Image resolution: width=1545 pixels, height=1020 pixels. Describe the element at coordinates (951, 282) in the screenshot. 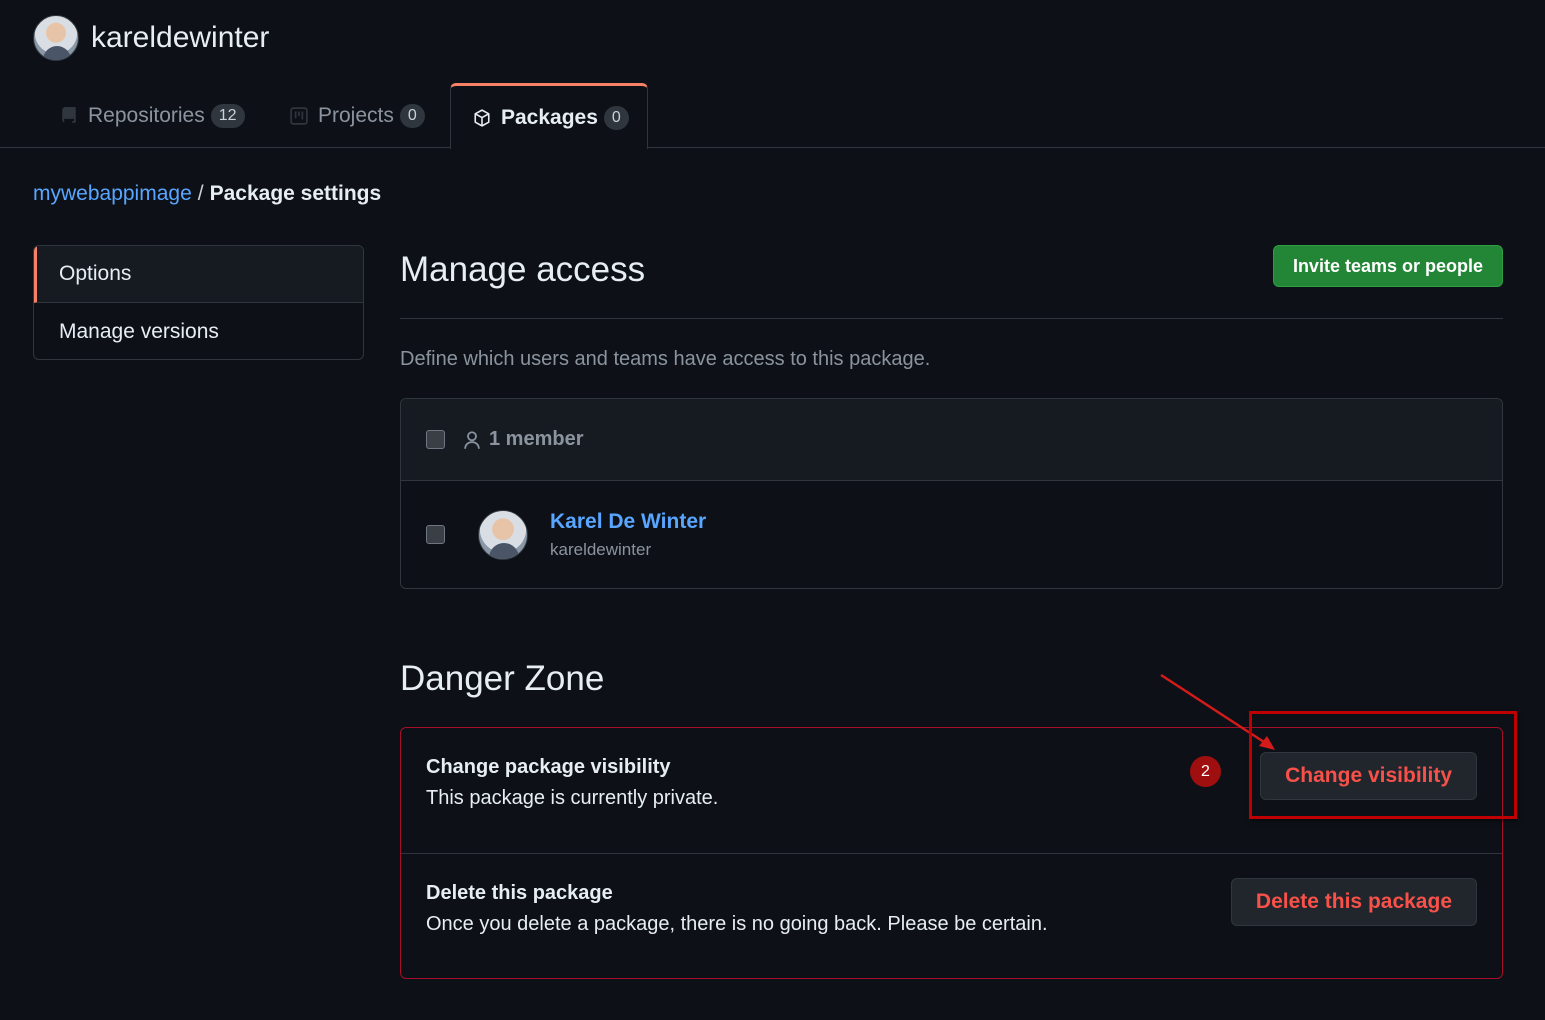

I see `manage-access-header: Manage access Invite teams or people` at that location.